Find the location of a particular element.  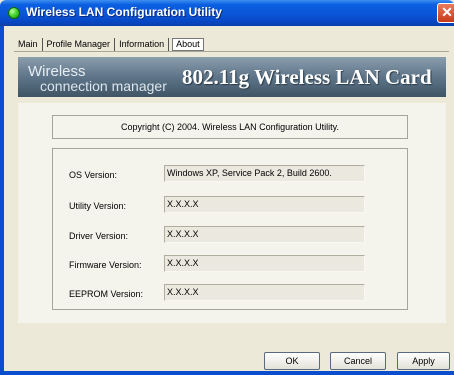

banner-product-name: 802.11g Wireless LAN Card is located at coordinates (307, 77).